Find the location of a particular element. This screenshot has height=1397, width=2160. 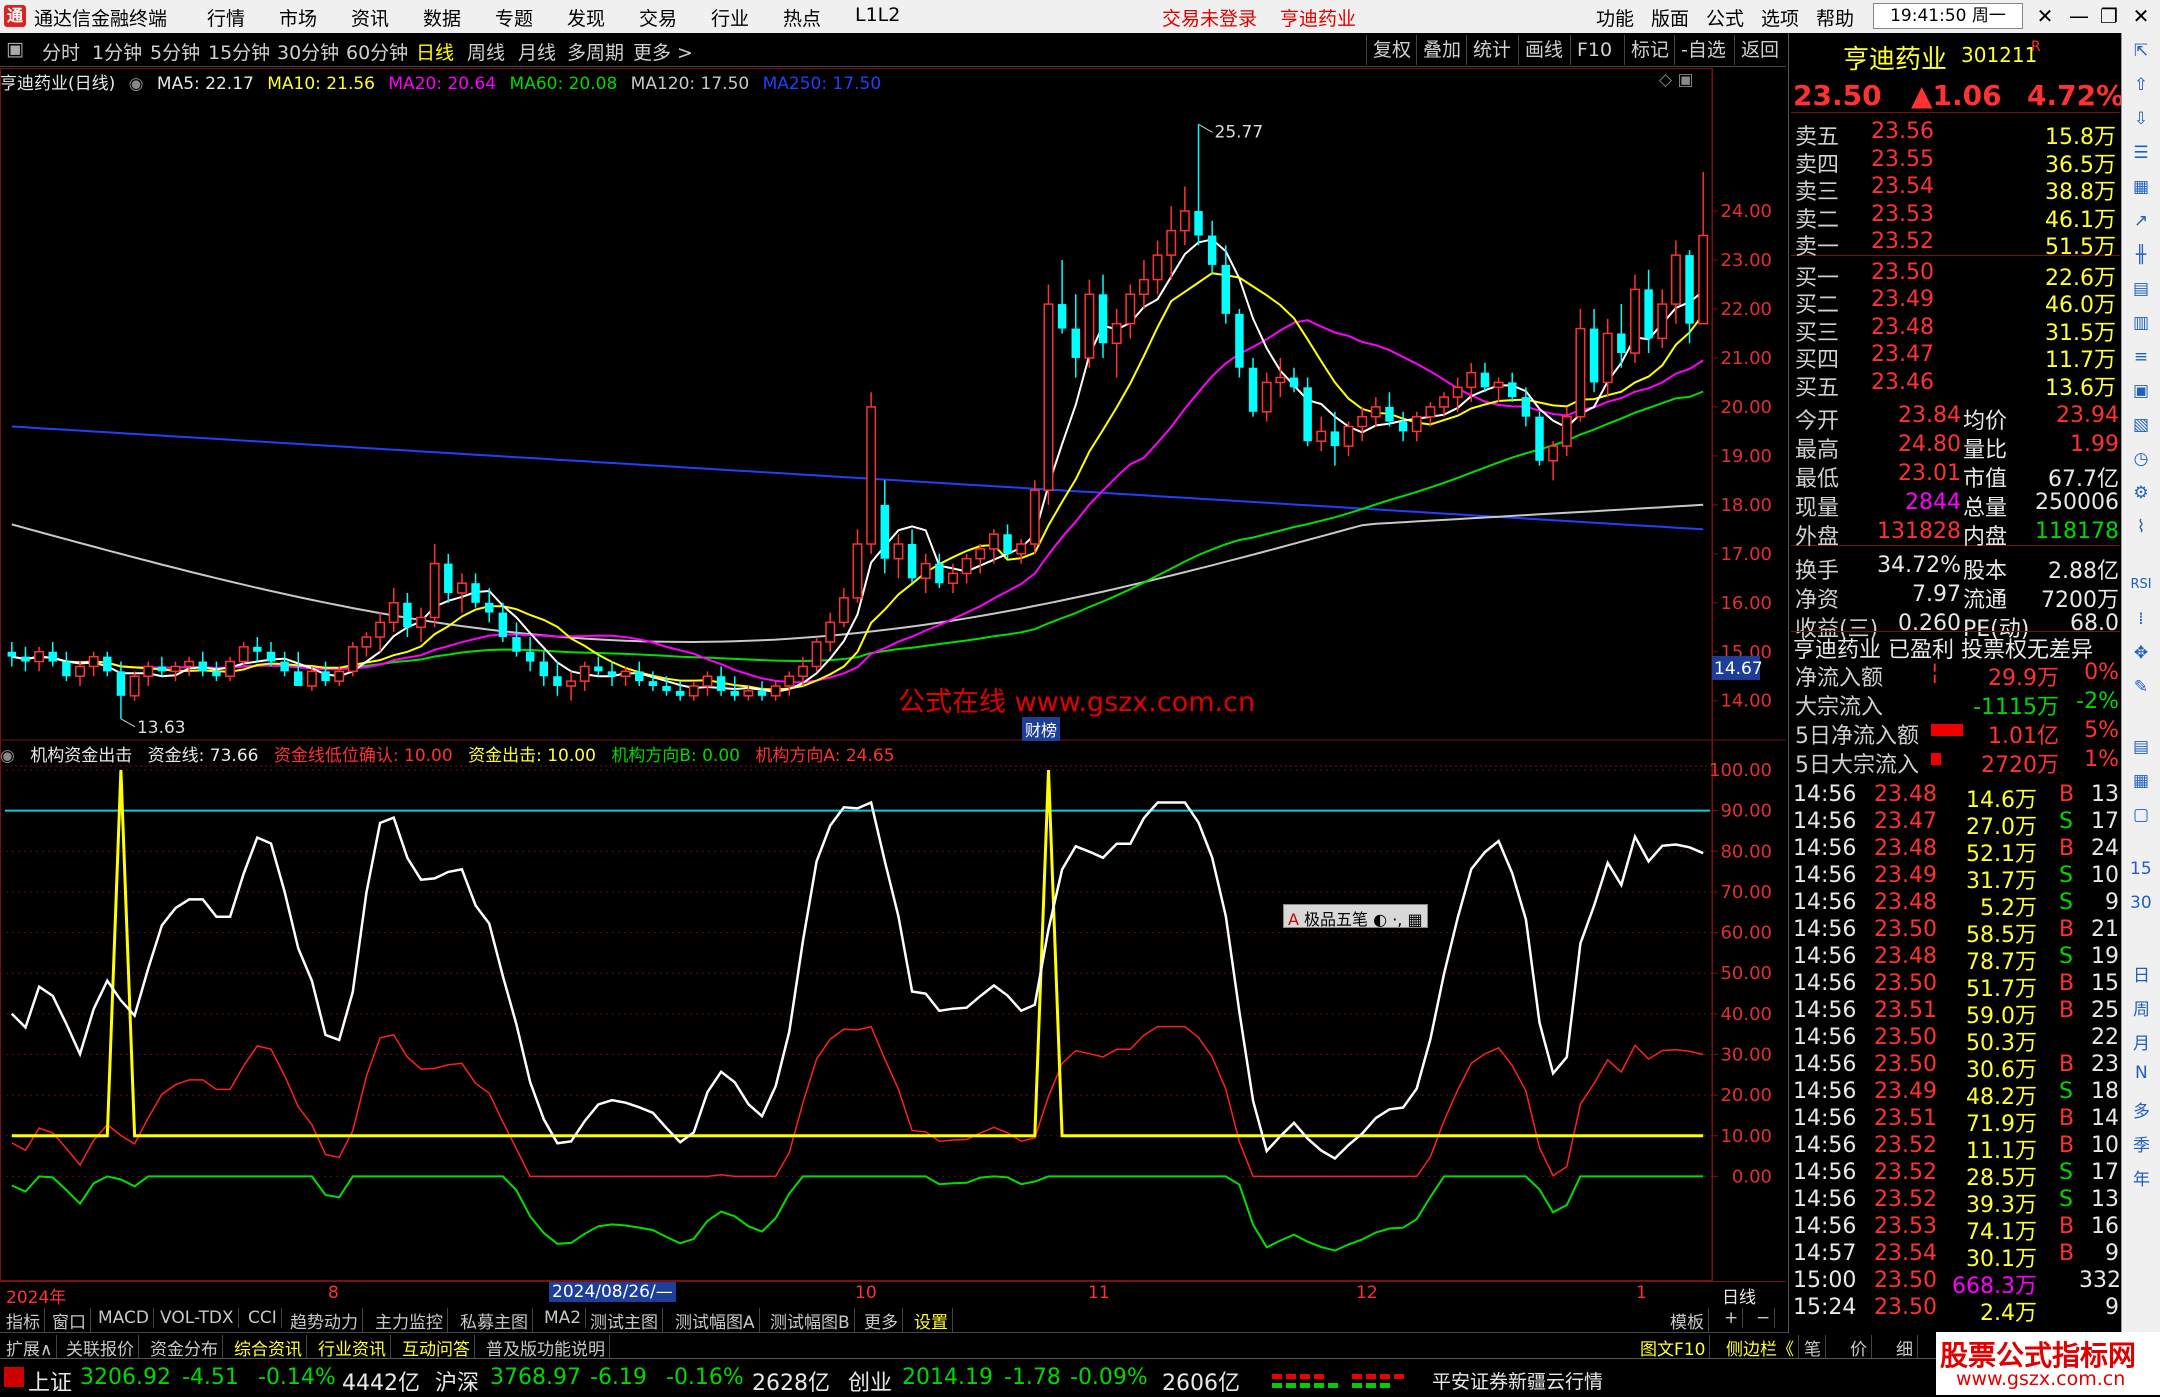

tick-row: 15:00 23.50 668.3万 332 is located at coordinates (1956, 1283).